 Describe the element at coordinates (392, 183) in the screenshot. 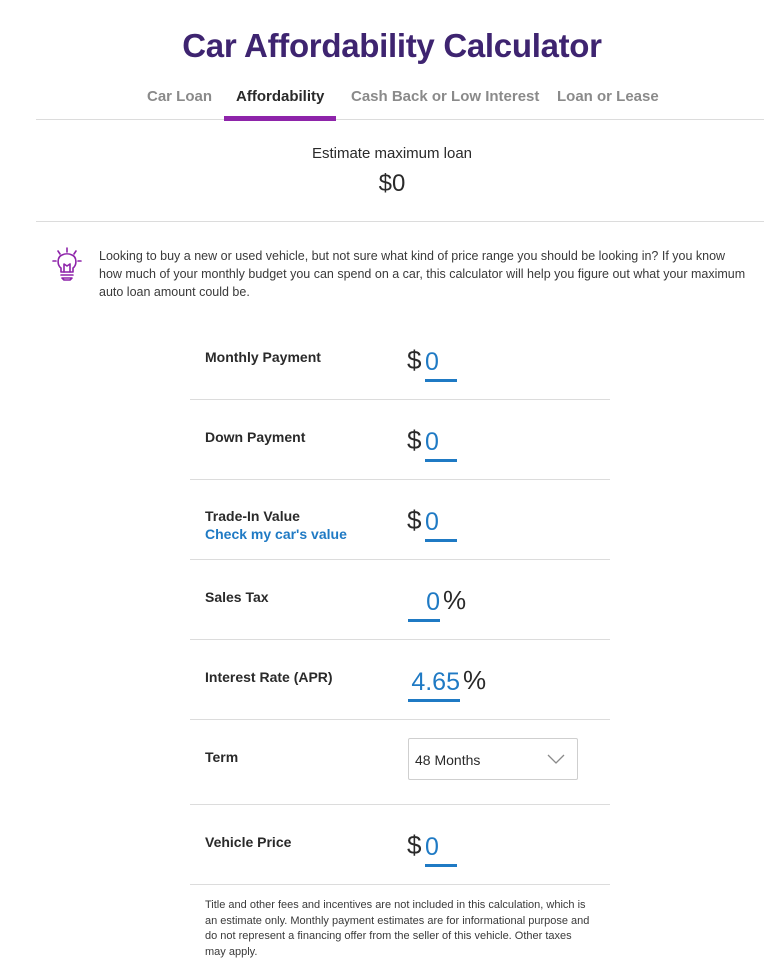

I see `estimate-value: $0` at that location.